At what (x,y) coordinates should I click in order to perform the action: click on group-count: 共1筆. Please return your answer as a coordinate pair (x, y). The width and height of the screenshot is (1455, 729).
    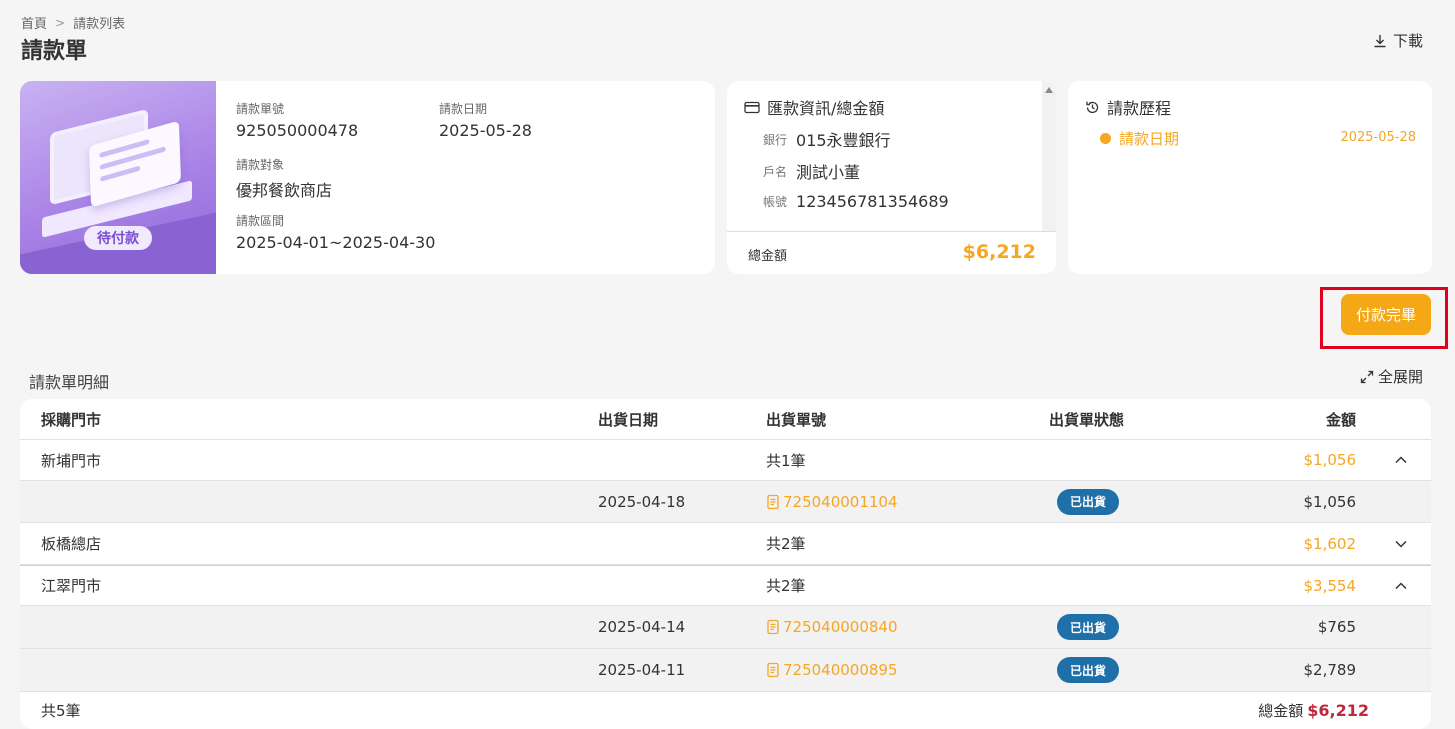
    Looking at the image, I should click on (786, 460).